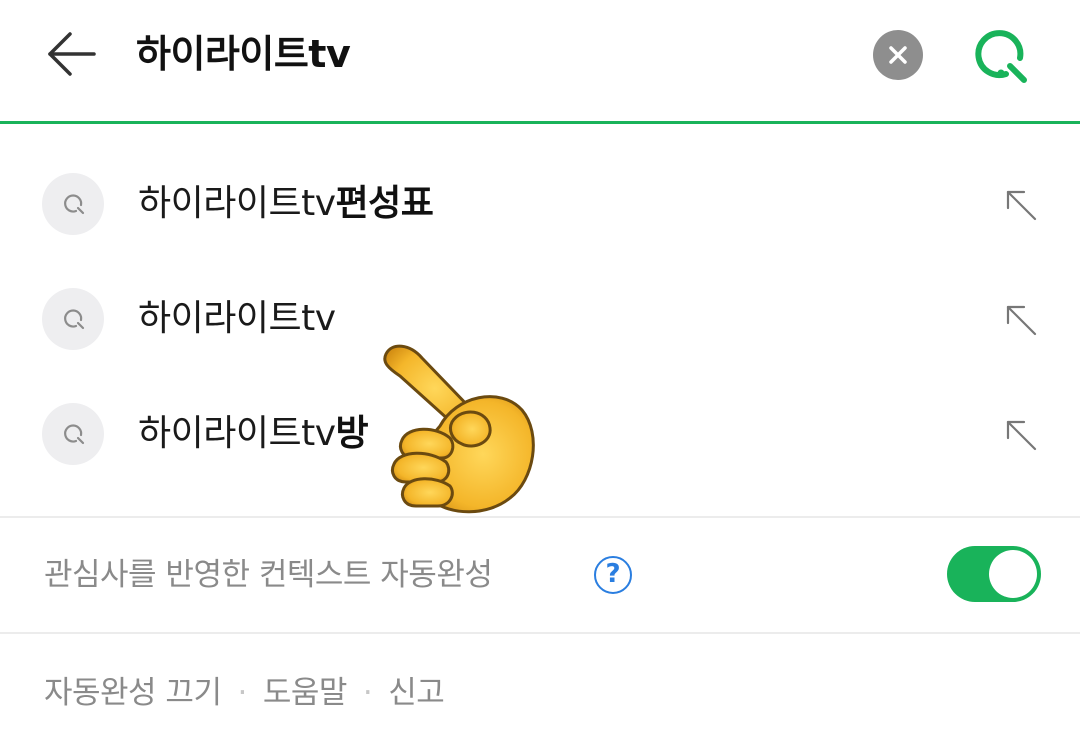 This screenshot has height=731, width=1080. Describe the element at coordinates (243, 54) in the screenshot. I see `search-input: 하이라이트tv` at that location.